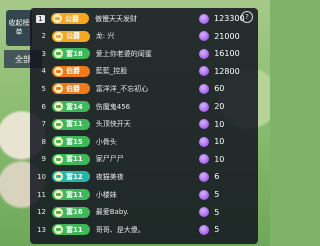 This screenshot has width=320, height=246. What do you see at coordinates (144, 194) in the screenshot?
I see `leaderboard-row: 11 富11 小楼妹 5` at bounding box center [144, 194].